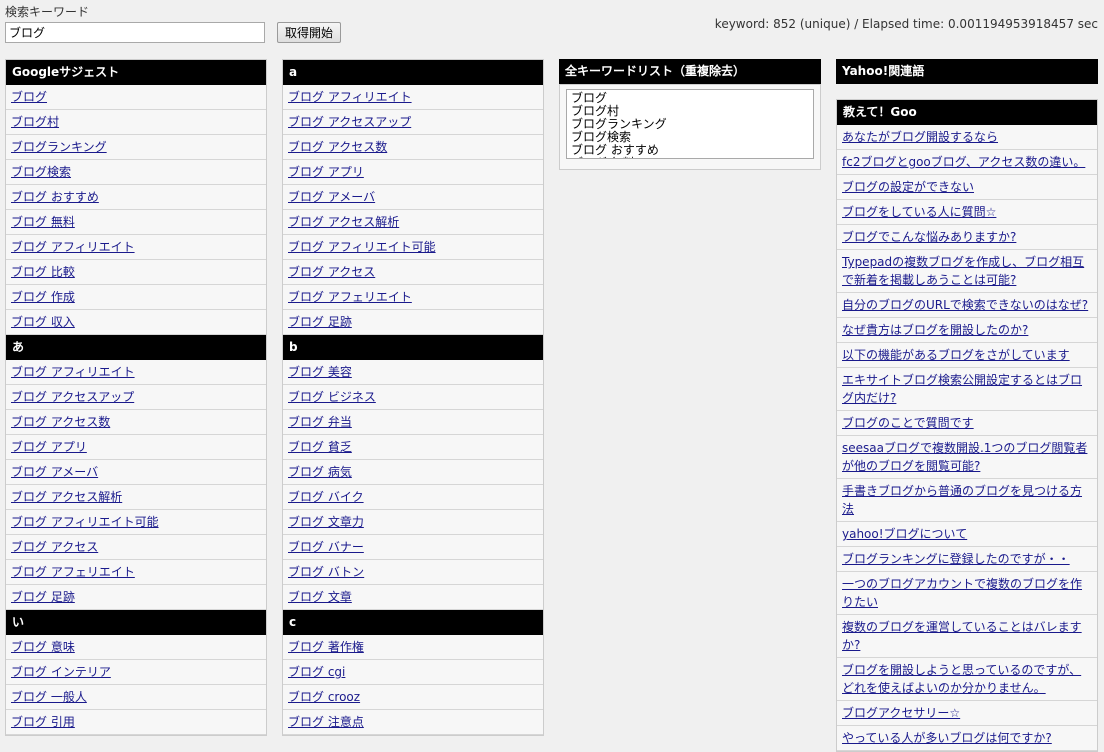 This screenshot has height=752, width=1104. What do you see at coordinates (320, 597) in the screenshot?
I see `keyword-link: ブログ 文章` at bounding box center [320, 597].